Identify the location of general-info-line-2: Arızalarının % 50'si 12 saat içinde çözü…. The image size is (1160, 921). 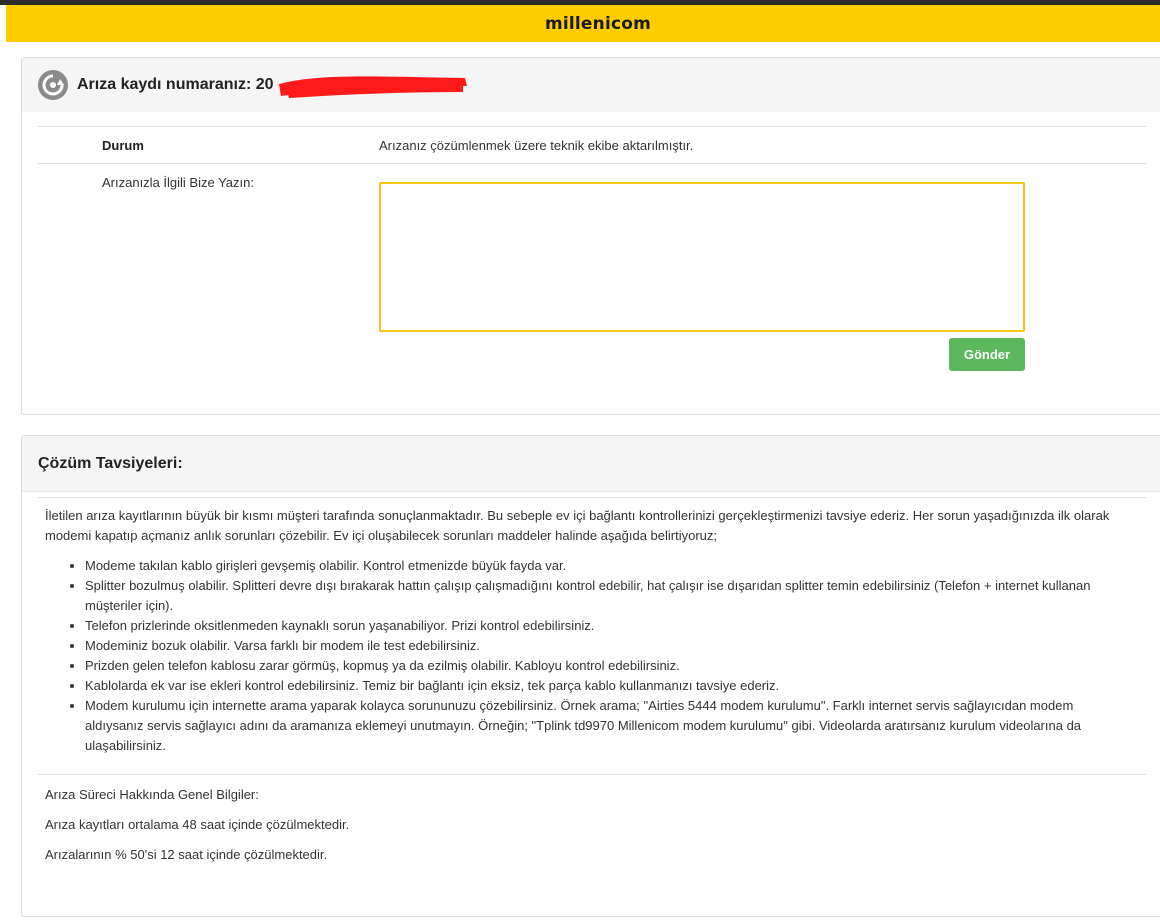
(186, 854).